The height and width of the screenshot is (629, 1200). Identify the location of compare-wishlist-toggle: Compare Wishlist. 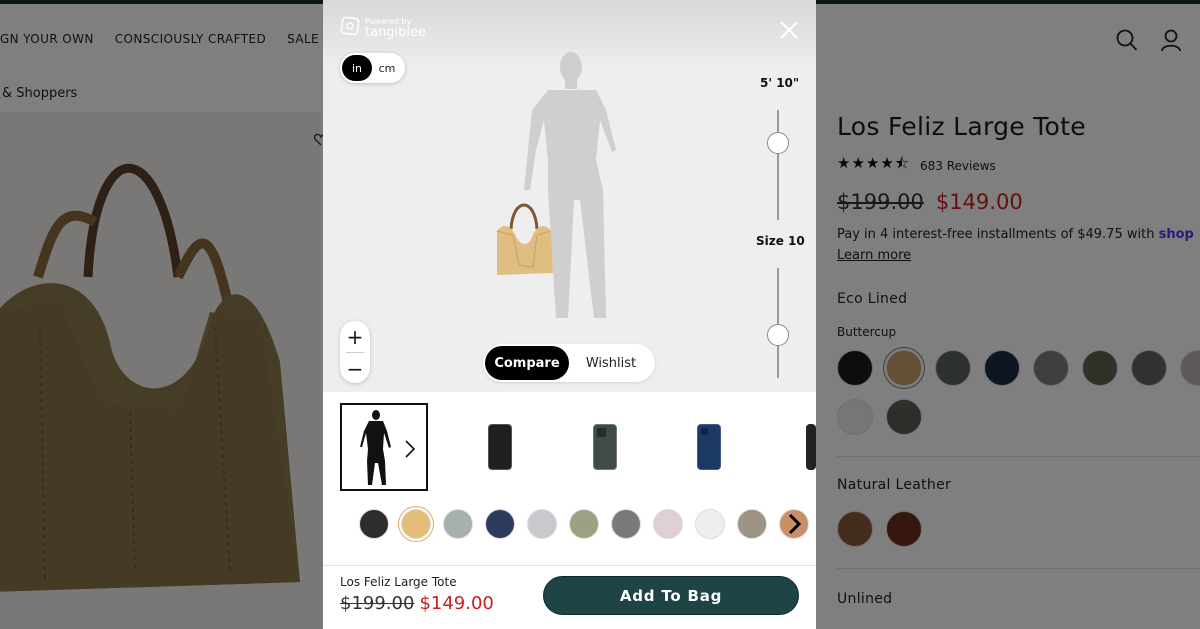
(569, 363).